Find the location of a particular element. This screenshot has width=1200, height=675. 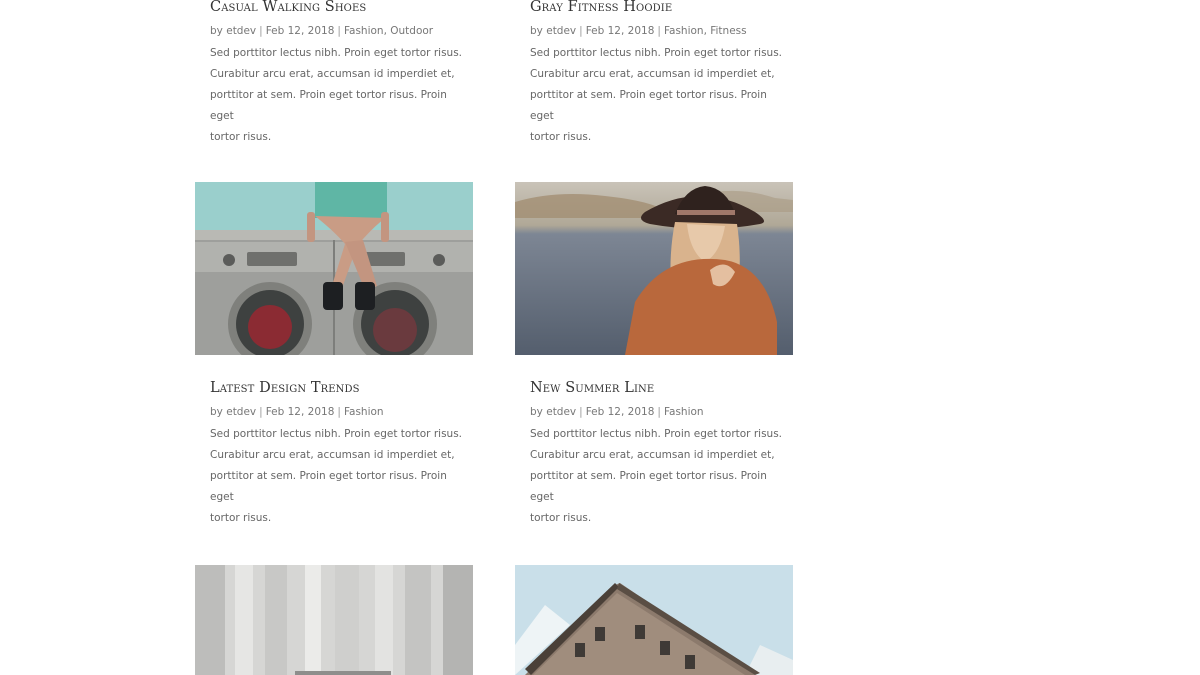

blog-post-partial-left is located at coordinates (334, 620).